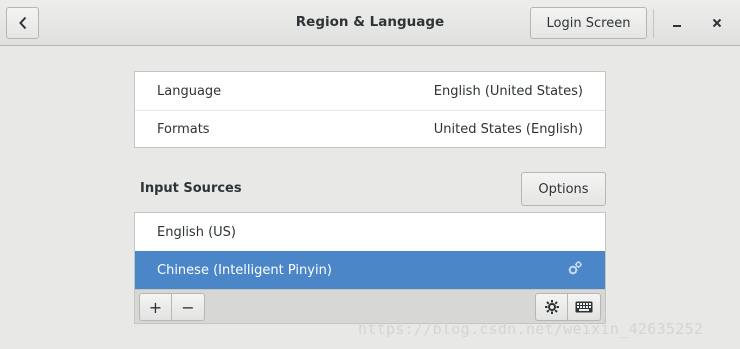  I want to click on options-button: Options, so click(563, 189).